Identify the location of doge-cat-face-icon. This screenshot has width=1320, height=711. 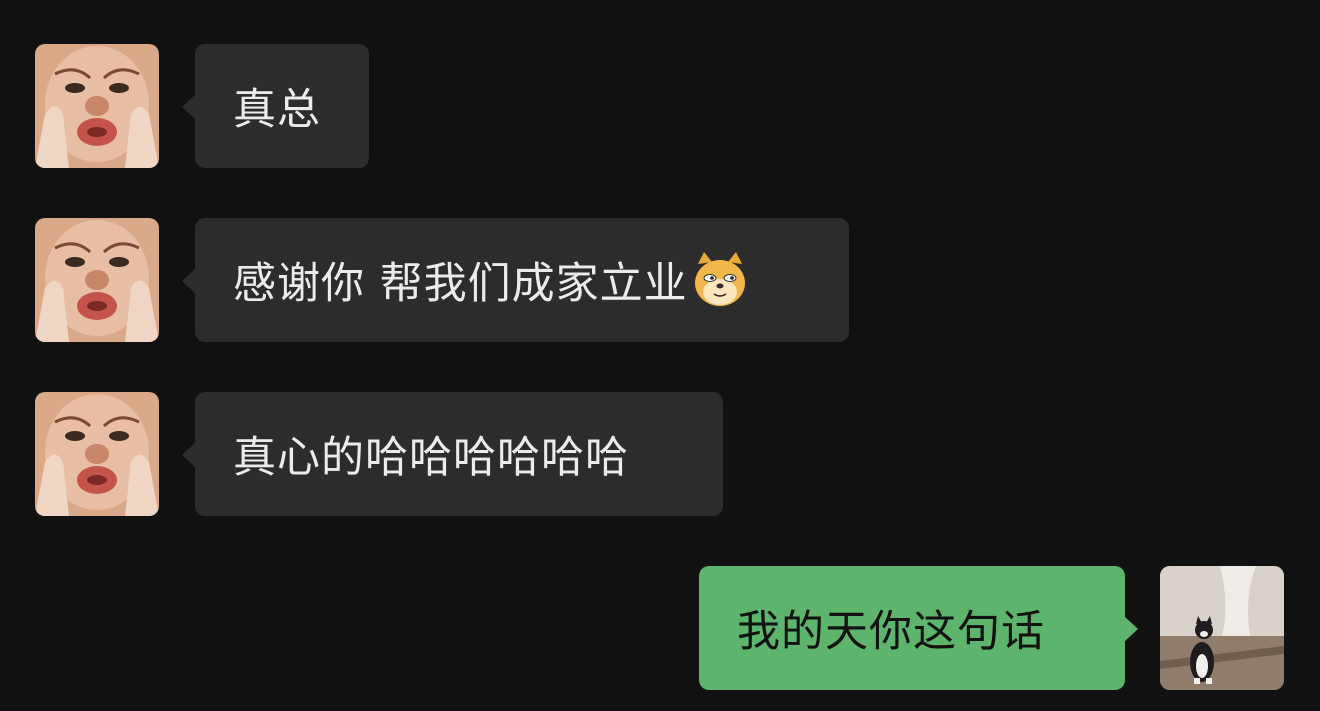
(719, 279).